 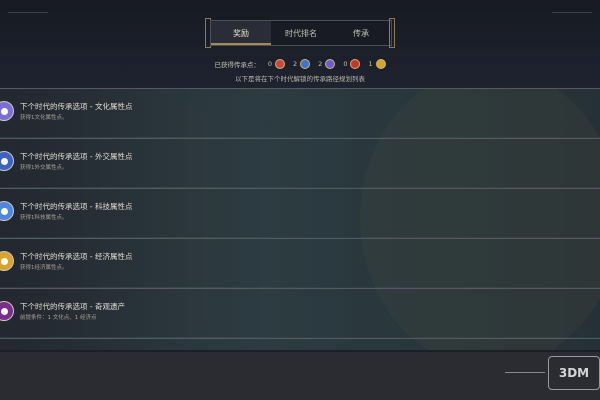 I want to click on tab-era-ranking: 时代排名, so click(x=301, y=33).